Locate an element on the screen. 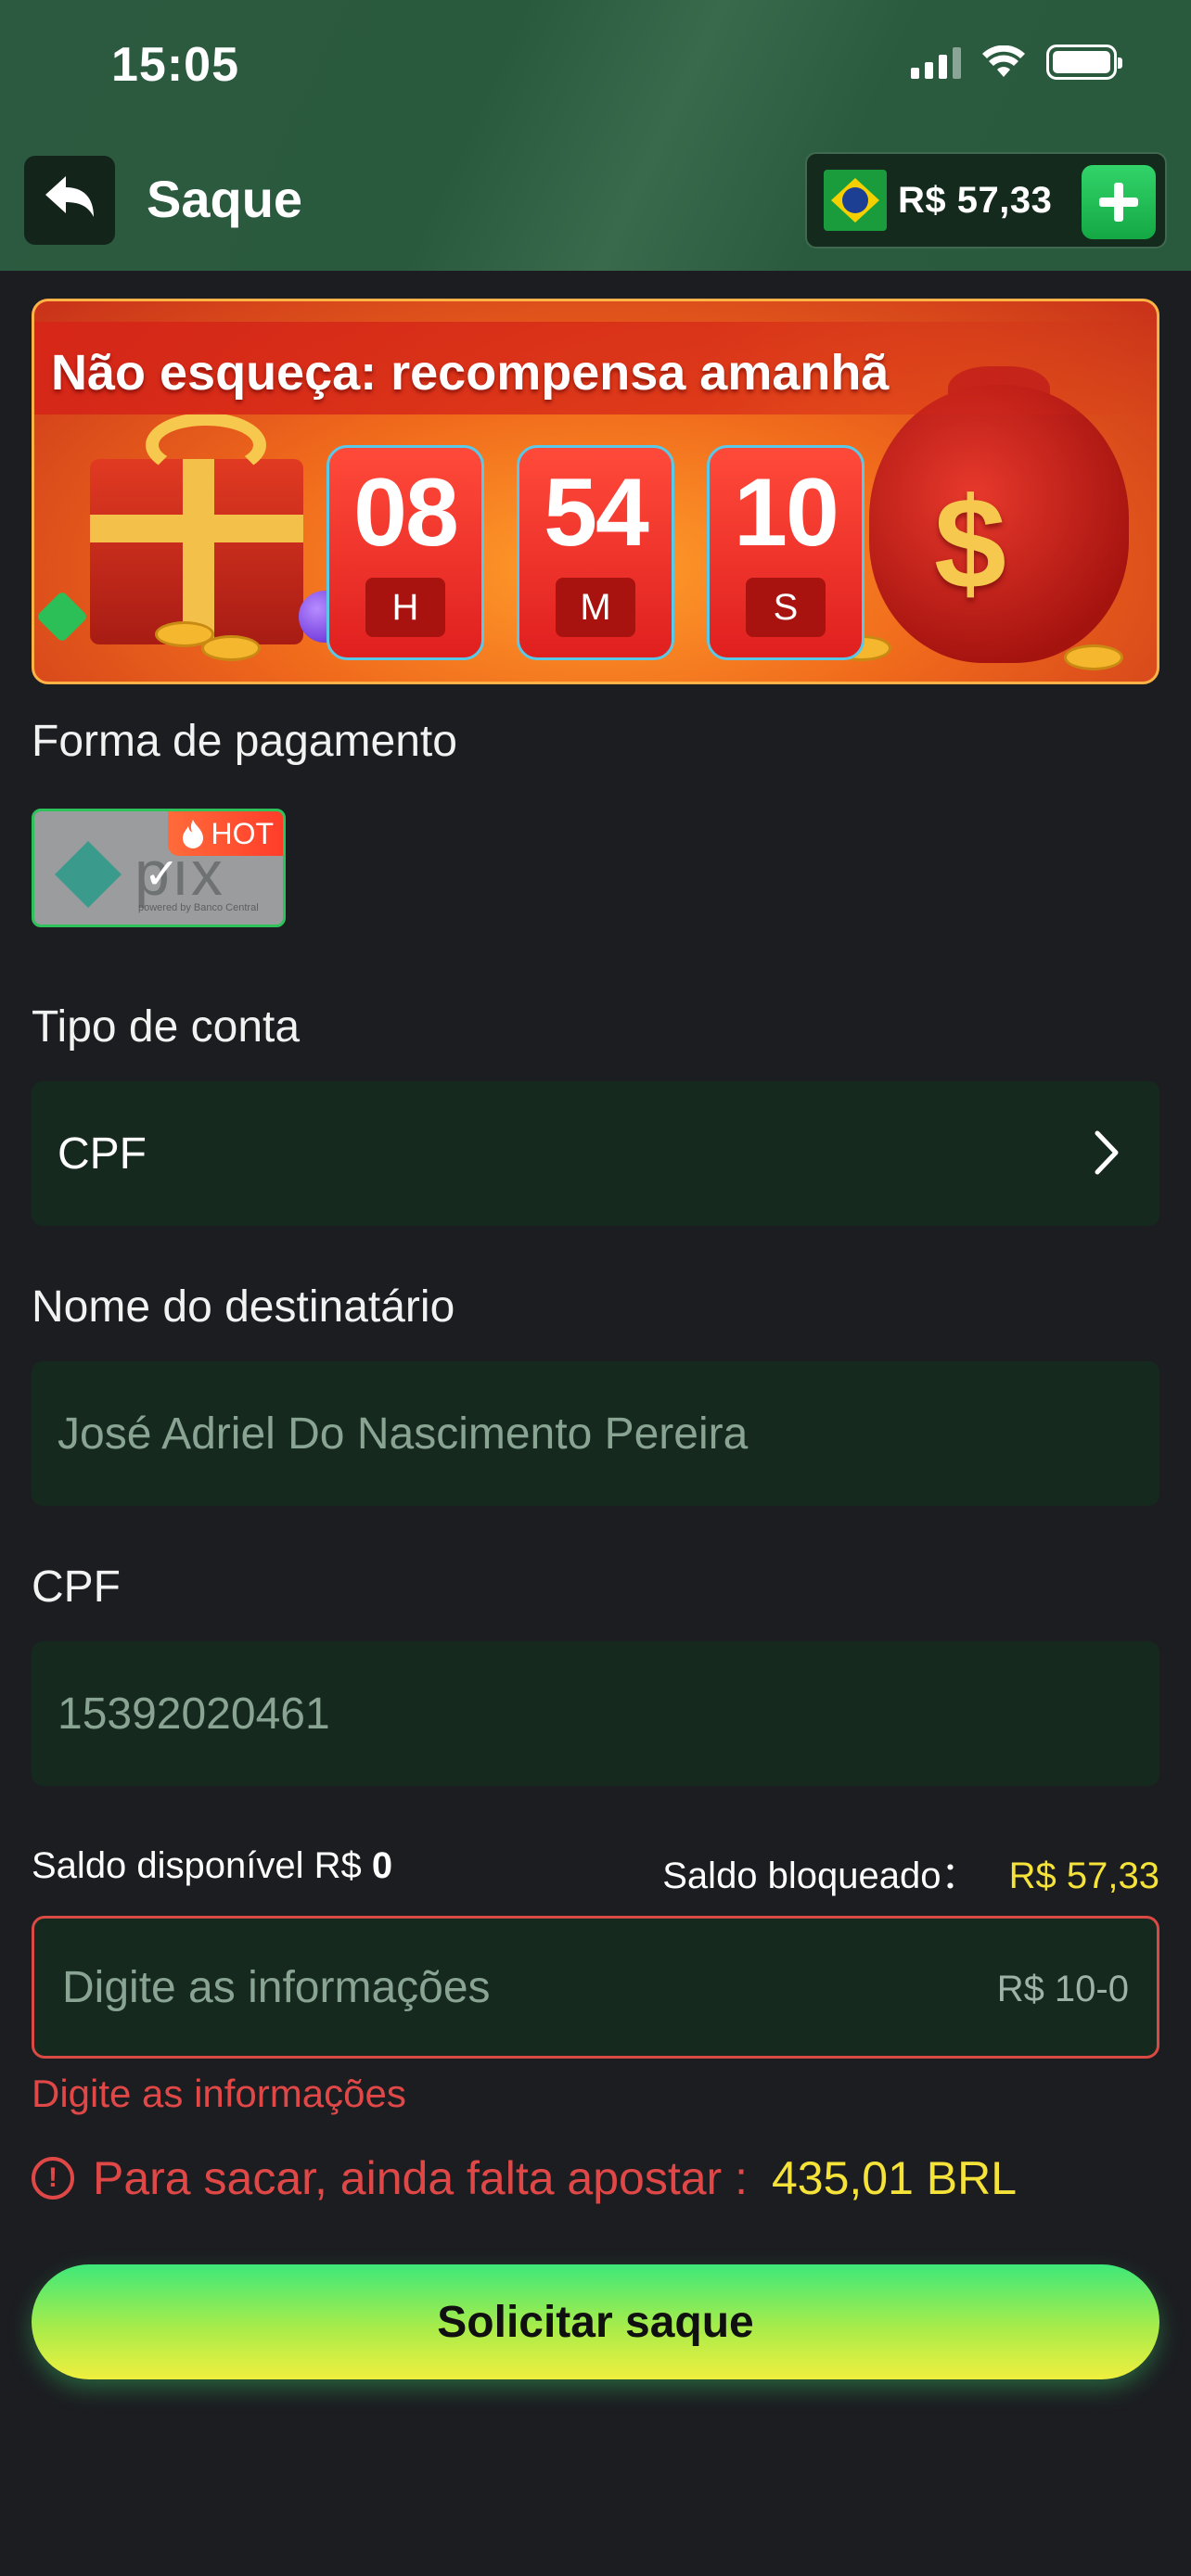 This screenshot has width=1191, height=2576. countdown-hours-value: 08 is located at coordinates (406, 513).